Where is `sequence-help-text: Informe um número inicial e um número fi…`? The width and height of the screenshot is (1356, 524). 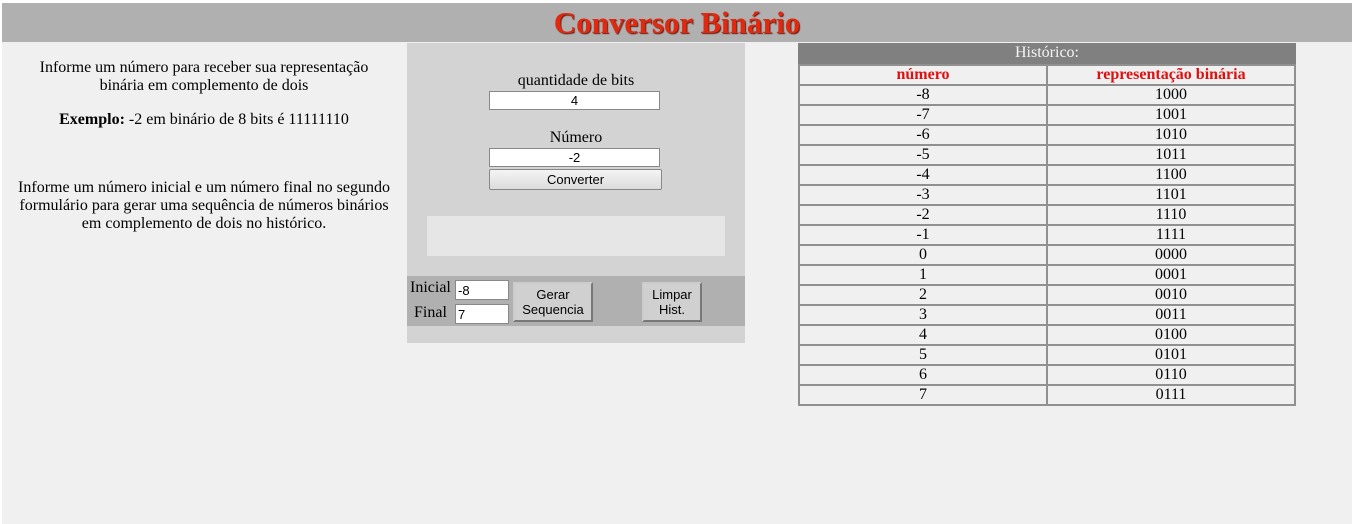
sequence-help-text: Informe um número inicial e um número fi… is located at coordinates (204, 205).